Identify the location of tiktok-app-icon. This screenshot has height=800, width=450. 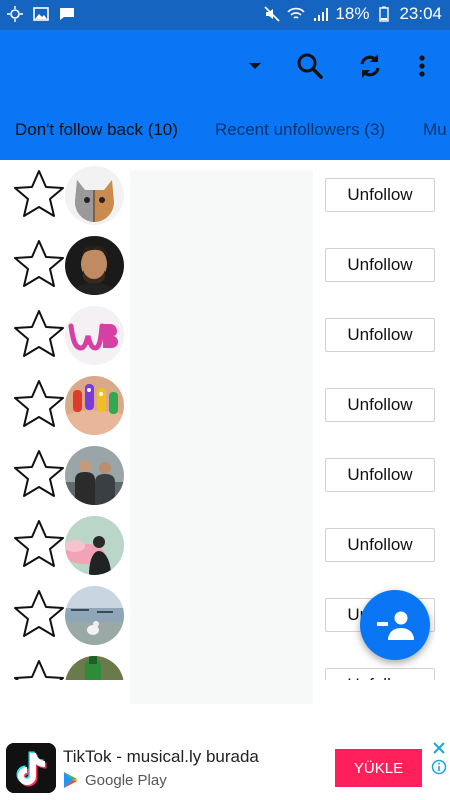
(31, 768).